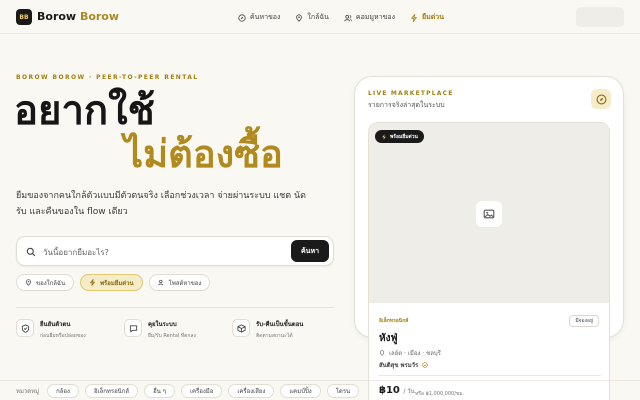 The image size is (640, 400). I want to click on category-chip: โดรน, so click(343, 390).